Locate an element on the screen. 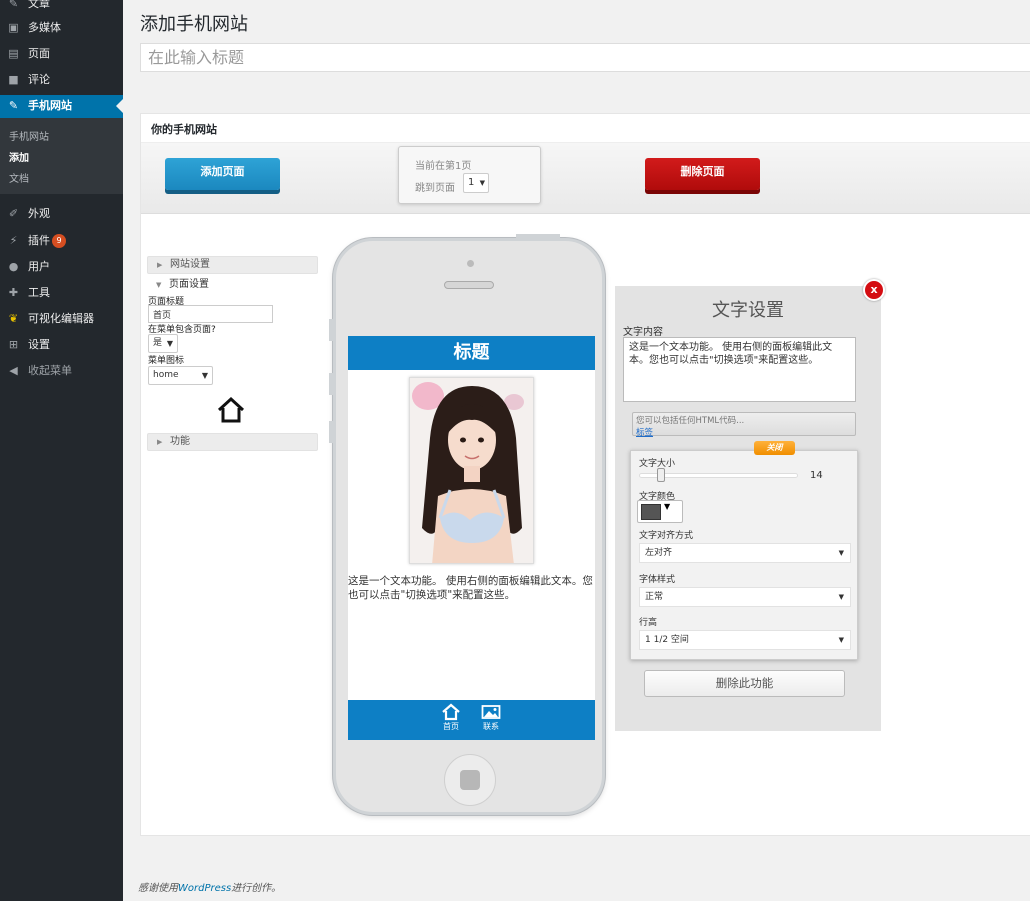  add-page-button: 添加页面 is located at coordinates (222, 174).